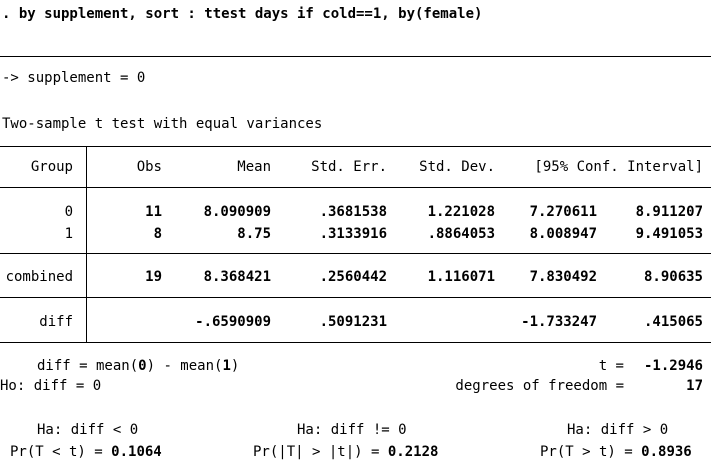 The height and width of the screenshot is (467, 711). What do you see at coordinates (353, 212) in the screenshot?
I see `row-std-err: .3681538` at bounding box center [353, 212].